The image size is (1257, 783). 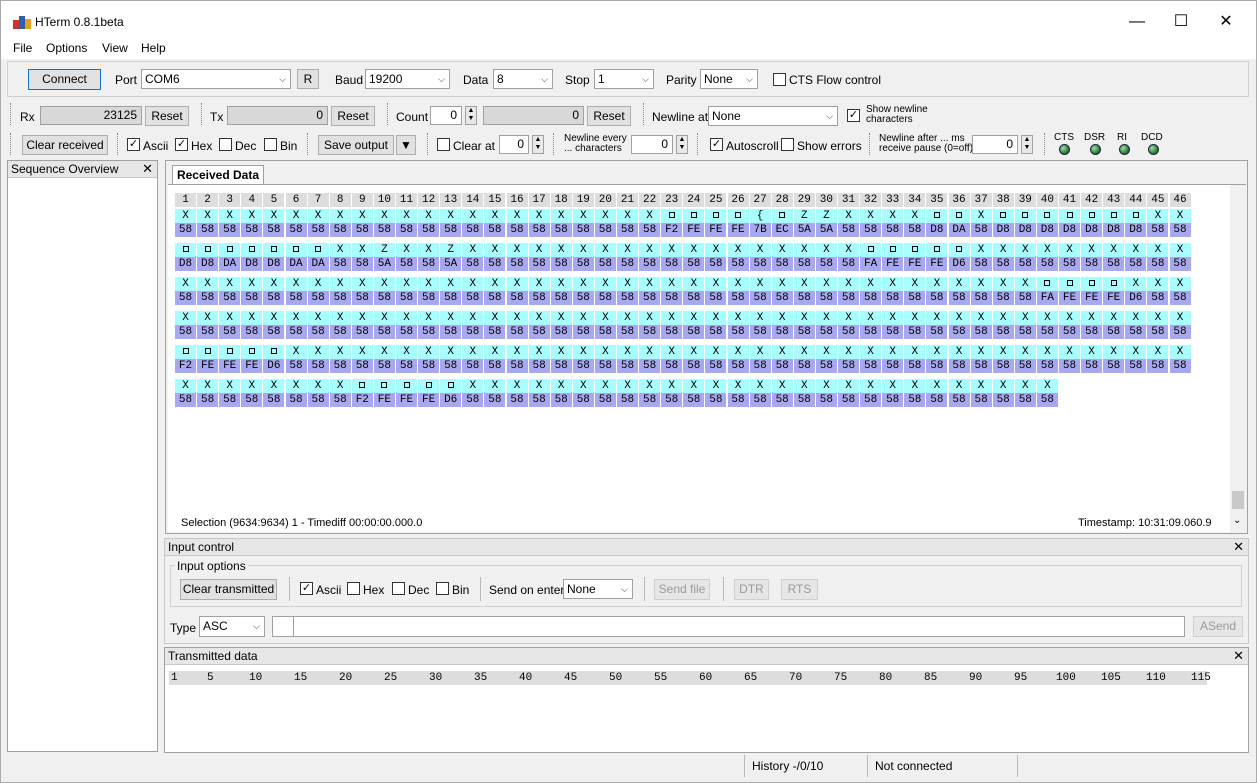 I want to click on baud-select: 19200 ⌵, so click(x=407, y=79).